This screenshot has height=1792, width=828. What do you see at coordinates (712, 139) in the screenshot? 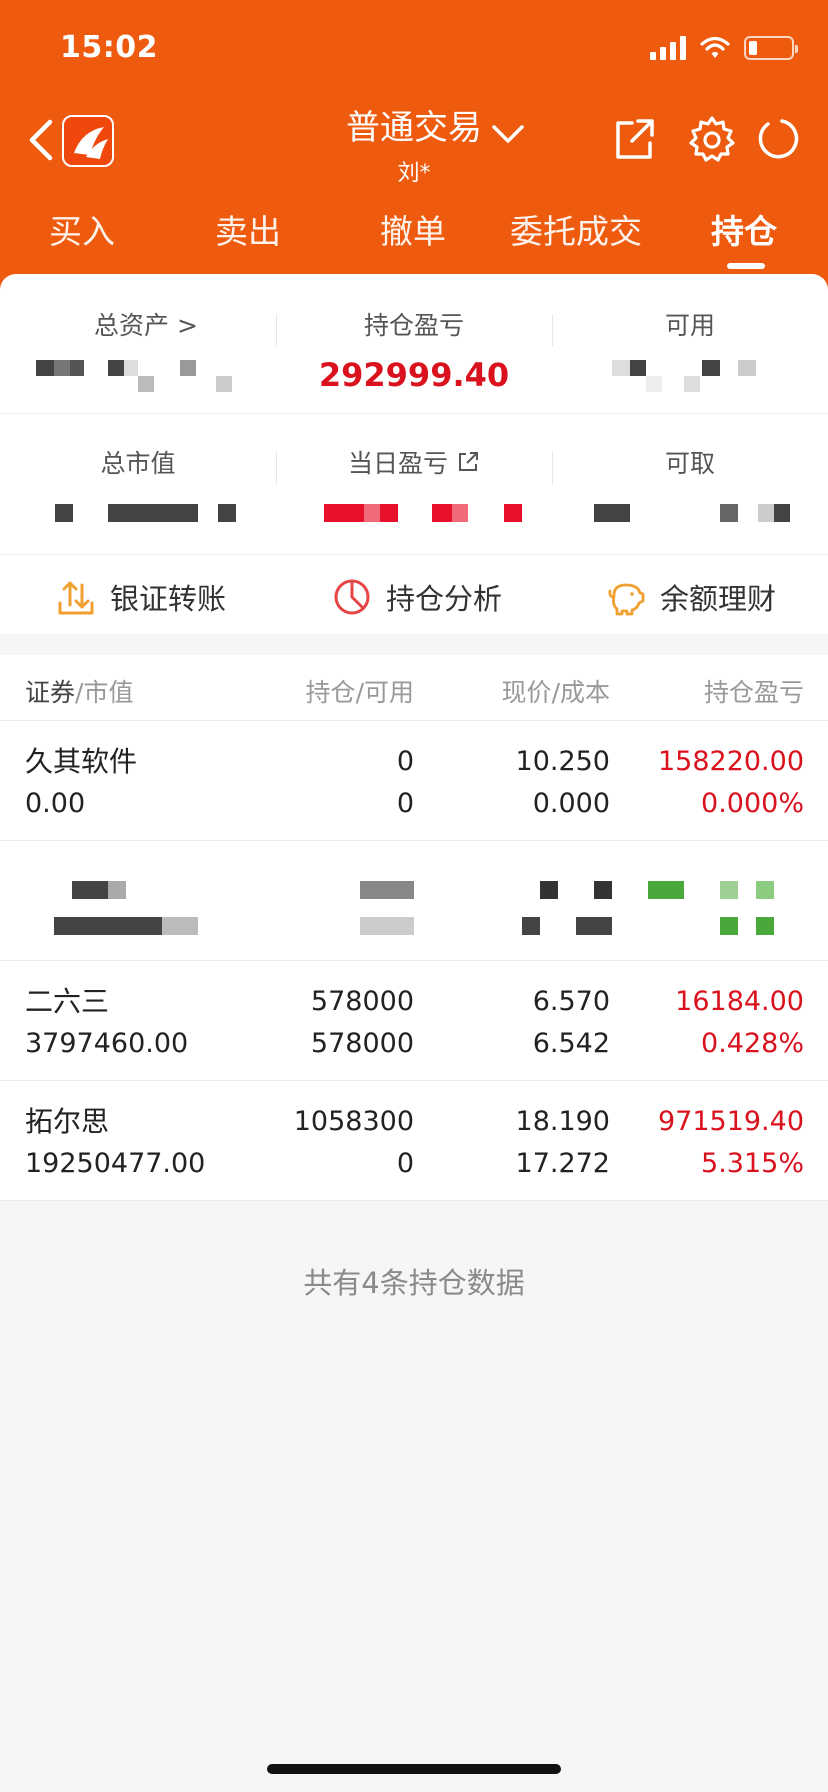
I see `gear-icon` at bounding box center [712, 139].